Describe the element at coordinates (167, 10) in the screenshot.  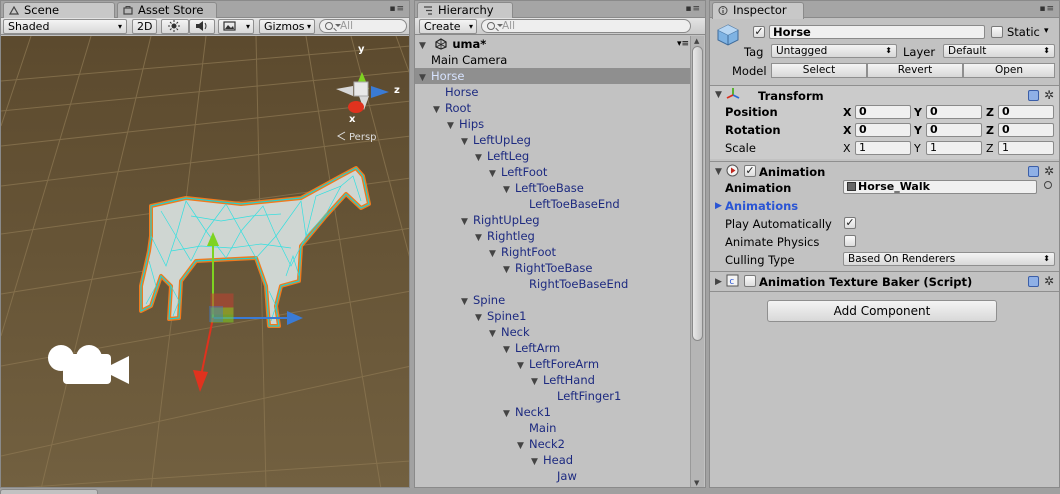
I see `tab-asset-store: Asset Store` at that location.